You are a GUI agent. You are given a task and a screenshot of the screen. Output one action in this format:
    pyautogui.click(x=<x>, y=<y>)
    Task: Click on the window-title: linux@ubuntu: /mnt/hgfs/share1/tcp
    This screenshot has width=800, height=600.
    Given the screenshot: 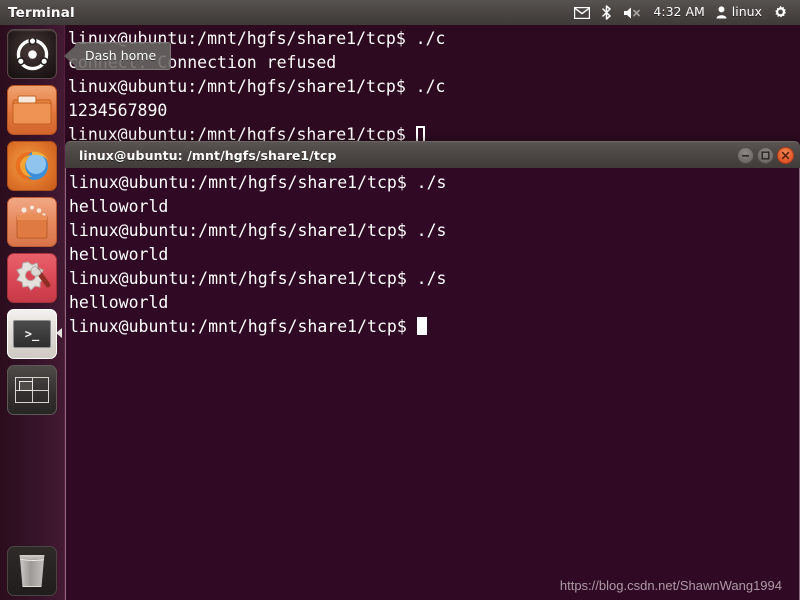 What is the action you would take?
    pyautogui.click(x=208, y=155)
    